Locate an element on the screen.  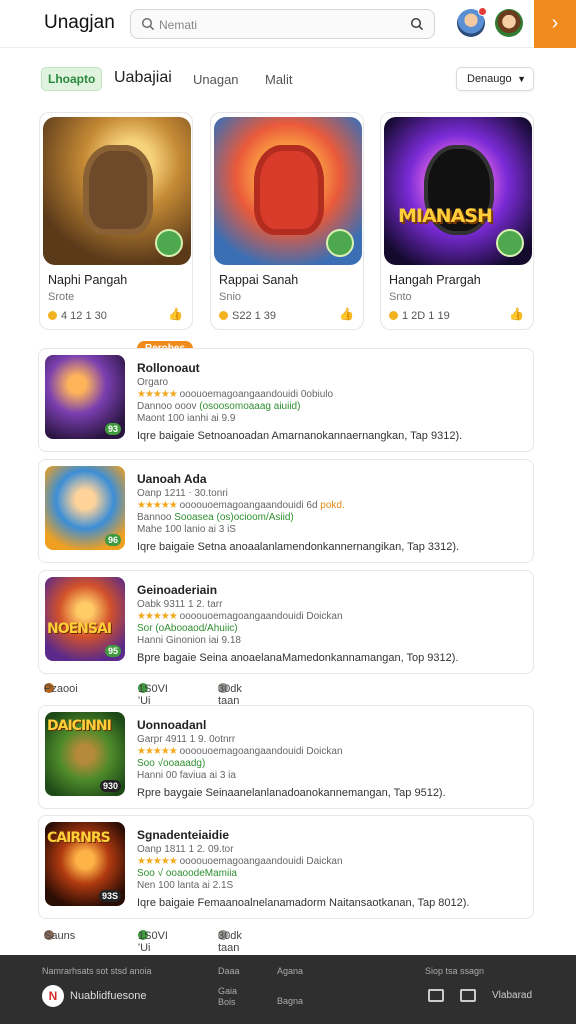
footer-link: Gaia is located at coordinates (227, 991).